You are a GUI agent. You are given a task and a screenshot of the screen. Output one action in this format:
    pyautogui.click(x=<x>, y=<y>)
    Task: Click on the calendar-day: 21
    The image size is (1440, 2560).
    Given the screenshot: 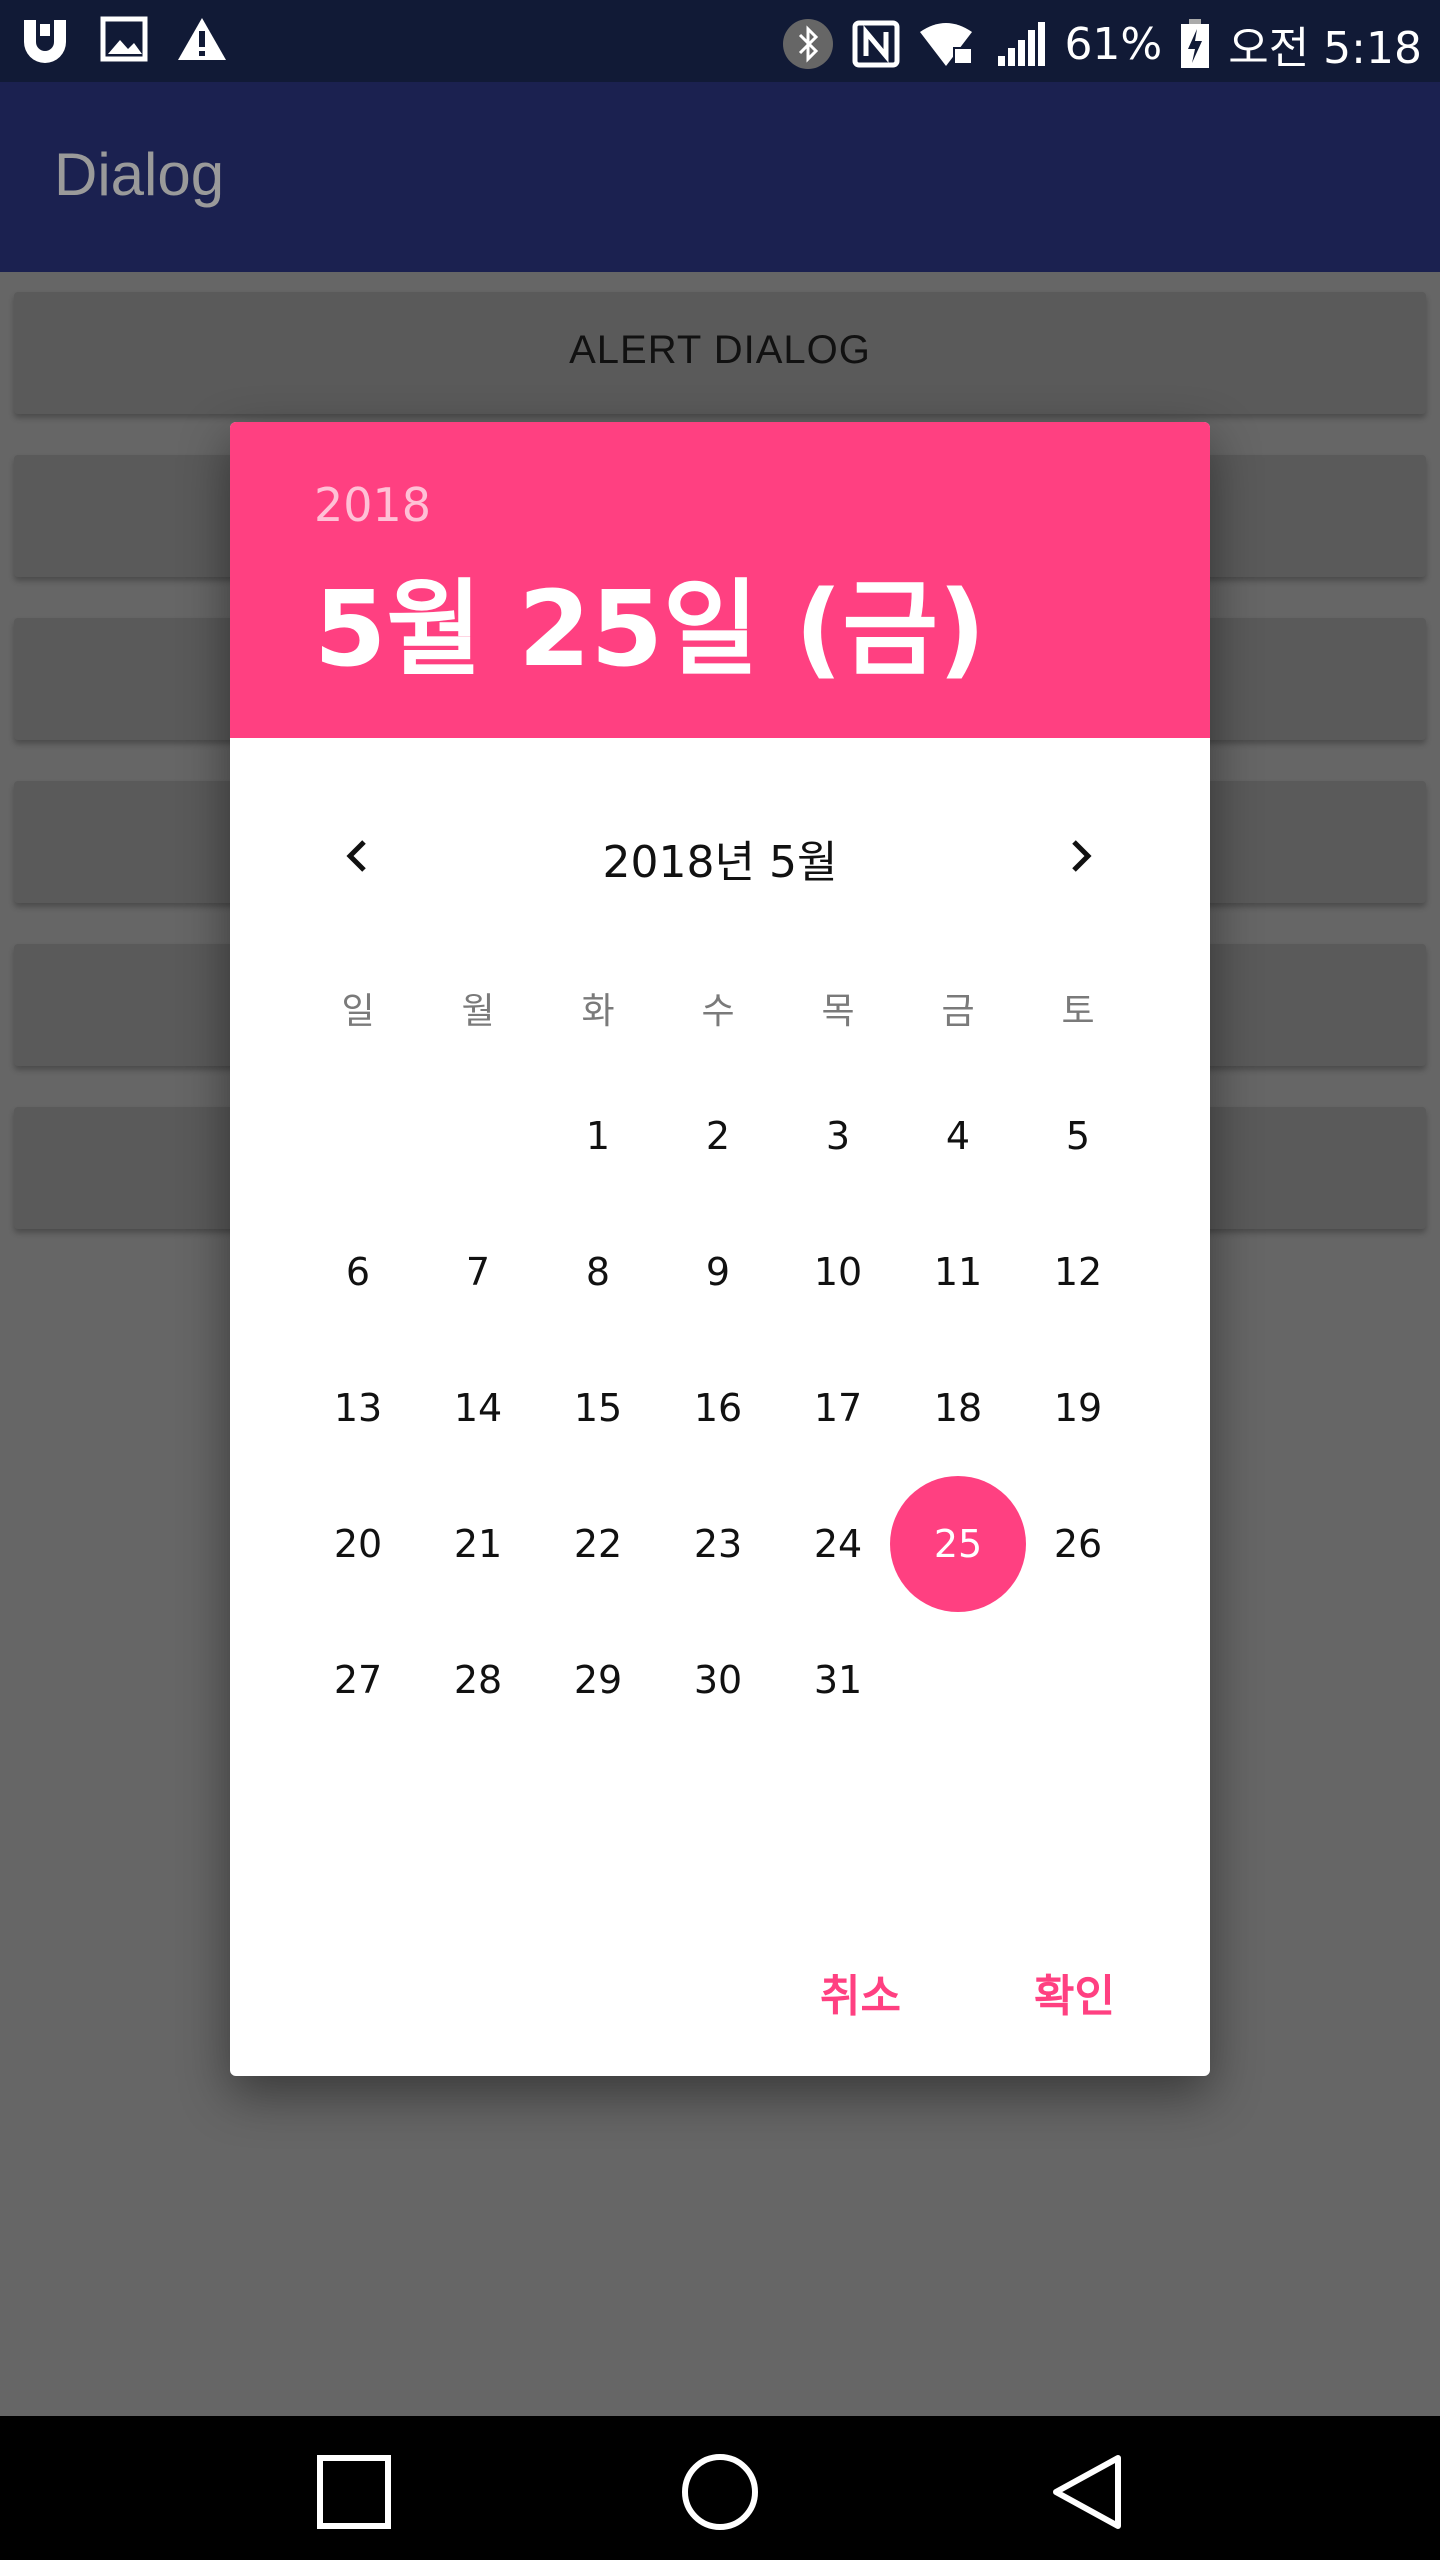 What is the action you would take?
    pyautogui.click(x=478, y=1544)
    